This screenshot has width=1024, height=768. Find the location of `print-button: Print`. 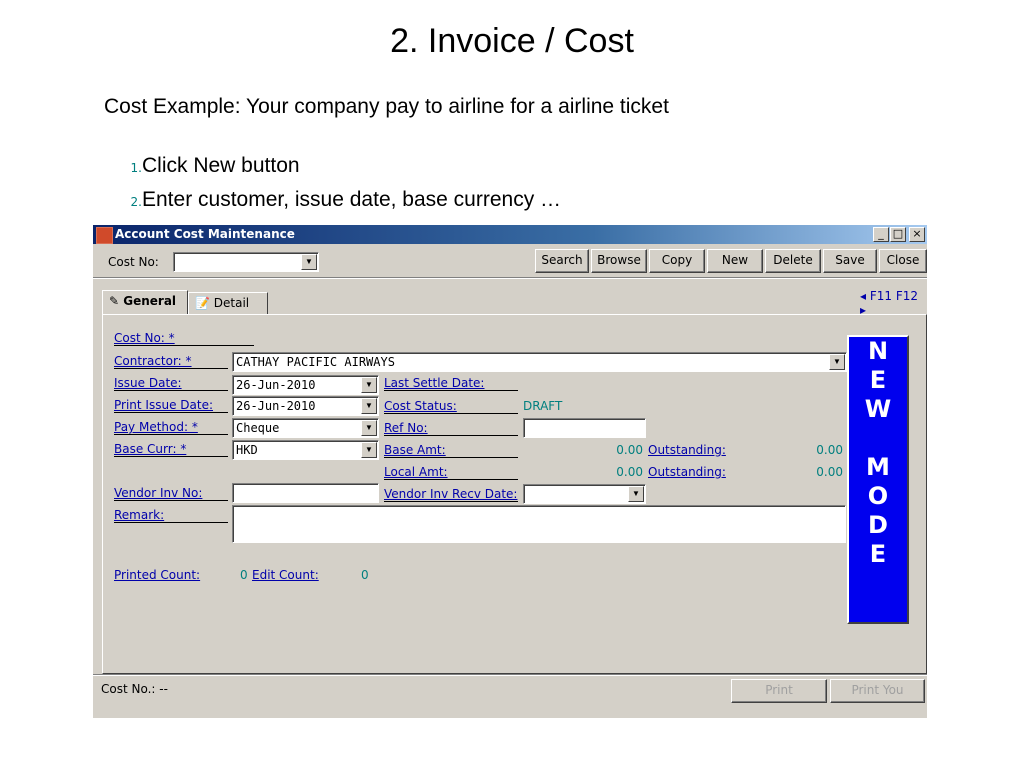

print-button: Print is located at coordinates (779, 691).